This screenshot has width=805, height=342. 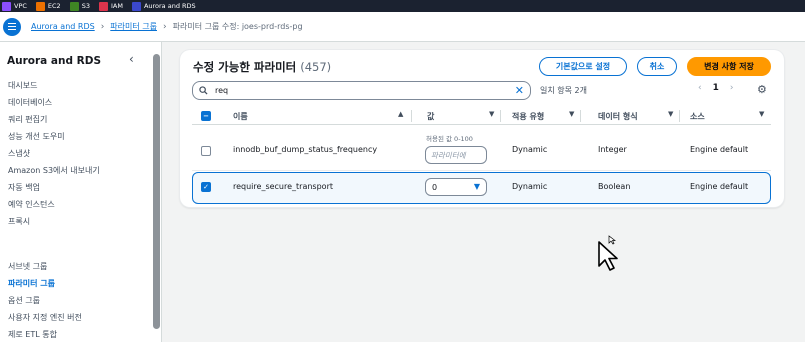 I want to click on sidebar-item-dashboard: 대시보드, so click(x=22, y=85).